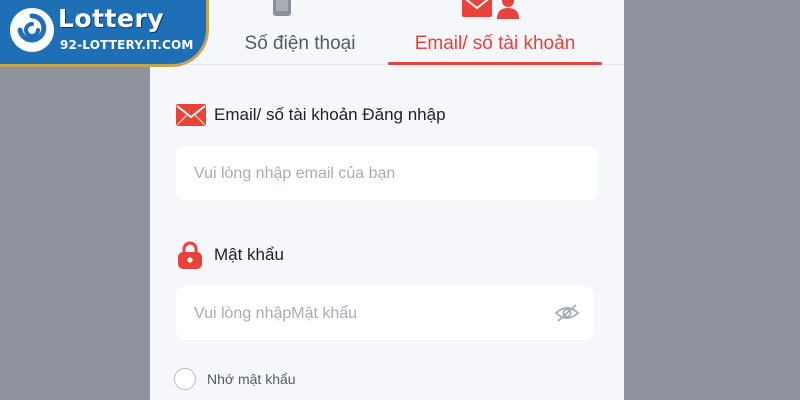 Image resolution: width=800 pixels, height=400 pixels. I want to click on lock-icon, so click(192, 255).